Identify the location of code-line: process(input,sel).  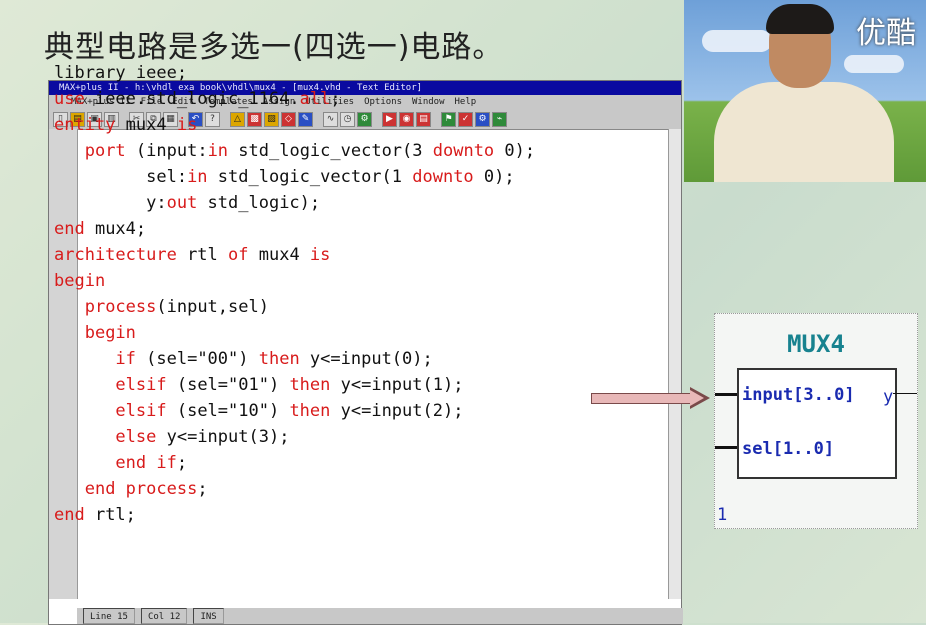
(294, 307).